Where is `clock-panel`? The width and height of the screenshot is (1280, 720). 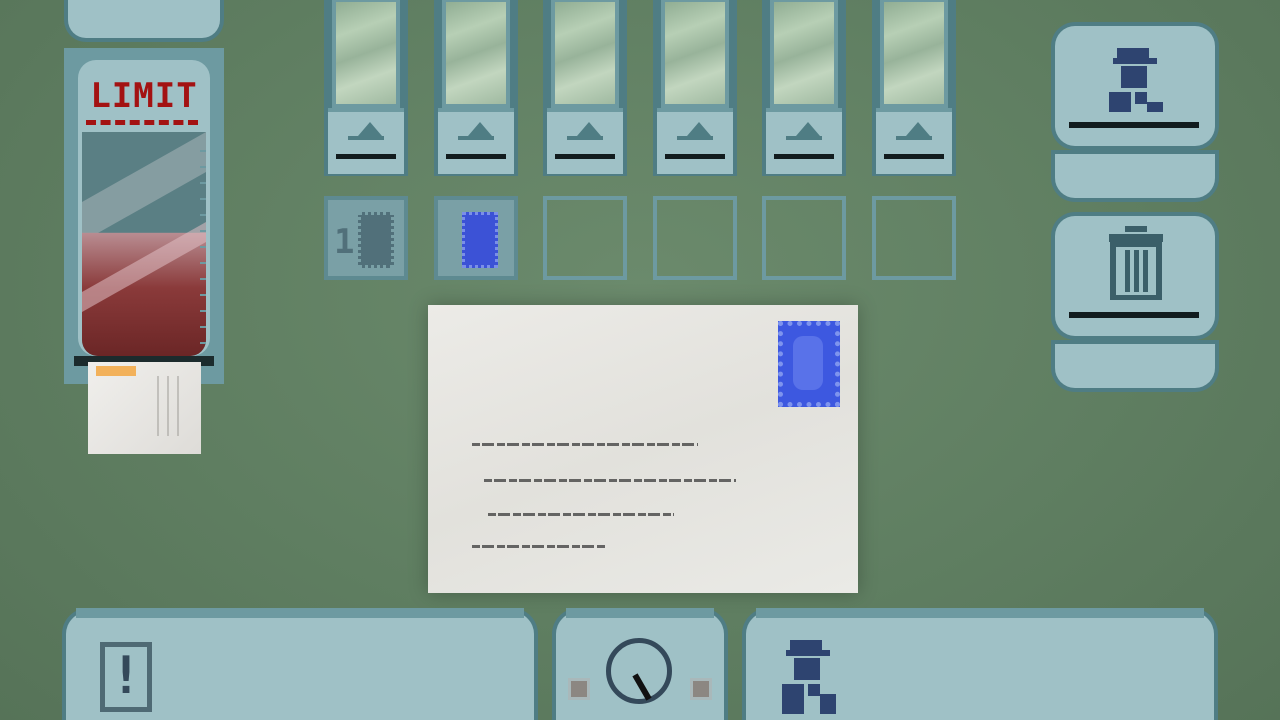
clock-panel is located at coordinates (640, 664).